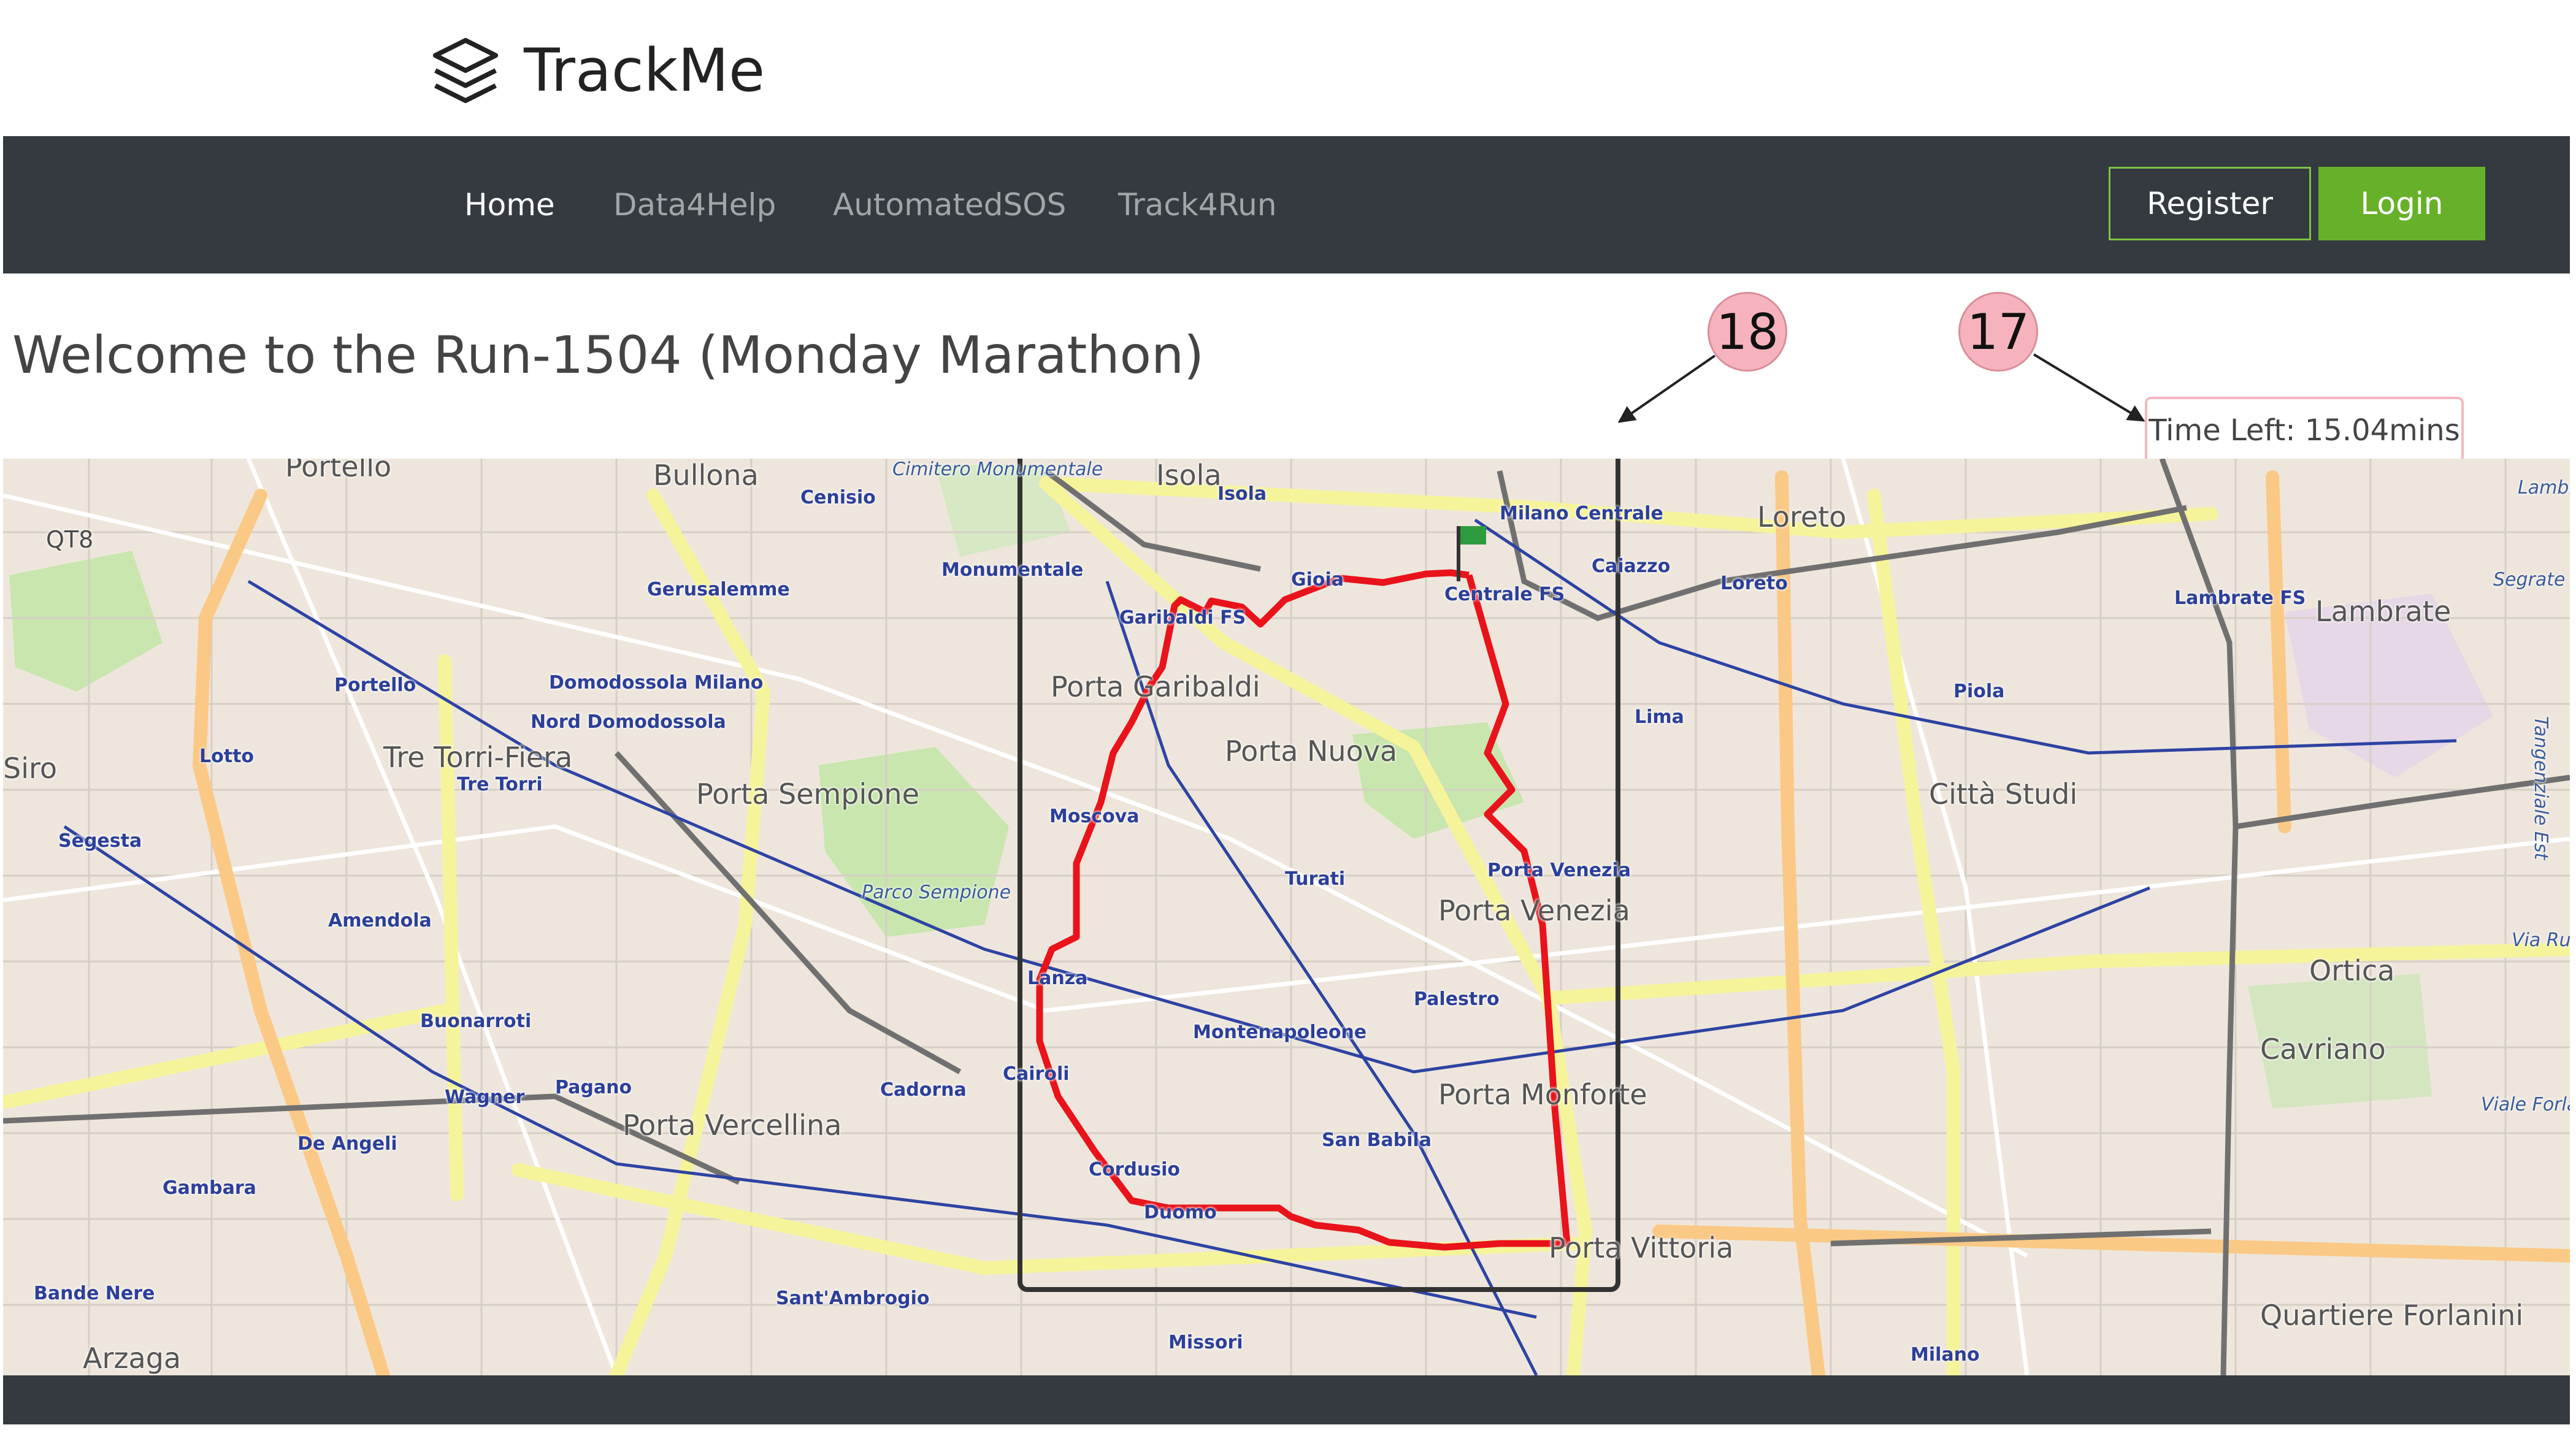 This screenshot has width=2576, height=1433. Describe the element at coordinates (853, 1298) in the screenshot. I see `map-label-sant-ambrogio: Sant'Ambrogio` at that location.